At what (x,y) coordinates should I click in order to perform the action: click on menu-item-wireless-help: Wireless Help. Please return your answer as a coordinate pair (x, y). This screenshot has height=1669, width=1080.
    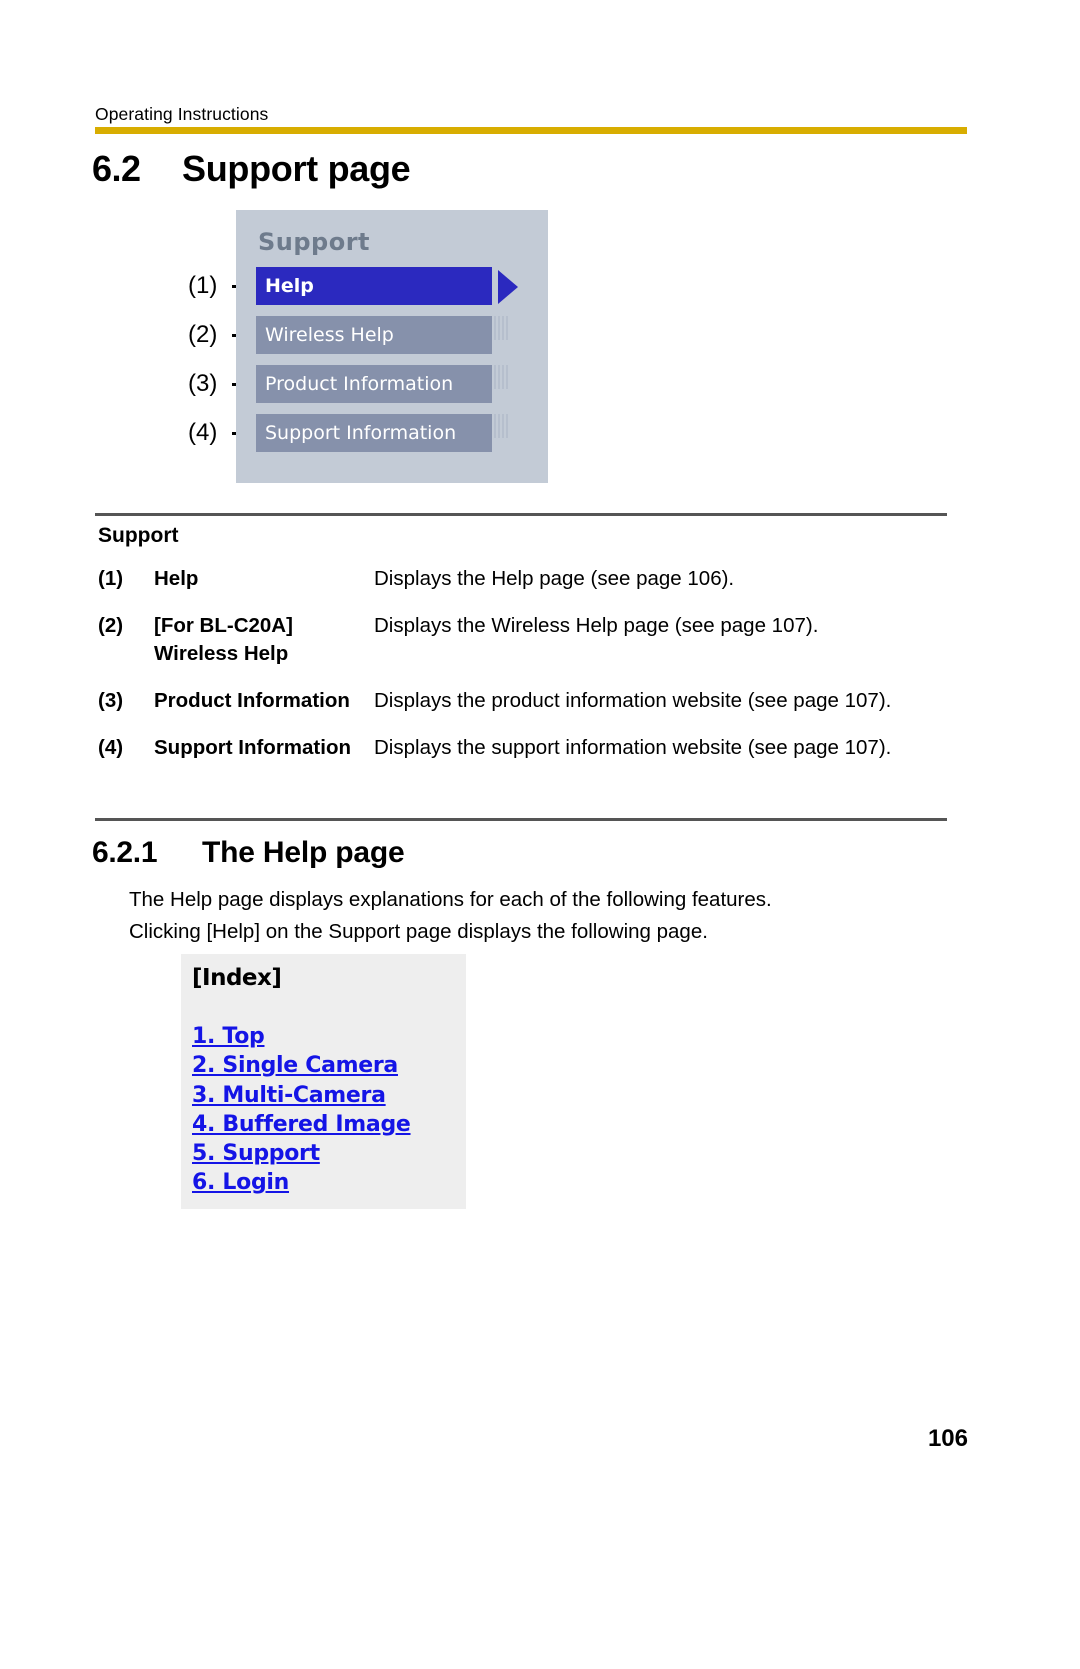
    Looking at the image, I should click on (374, 335).